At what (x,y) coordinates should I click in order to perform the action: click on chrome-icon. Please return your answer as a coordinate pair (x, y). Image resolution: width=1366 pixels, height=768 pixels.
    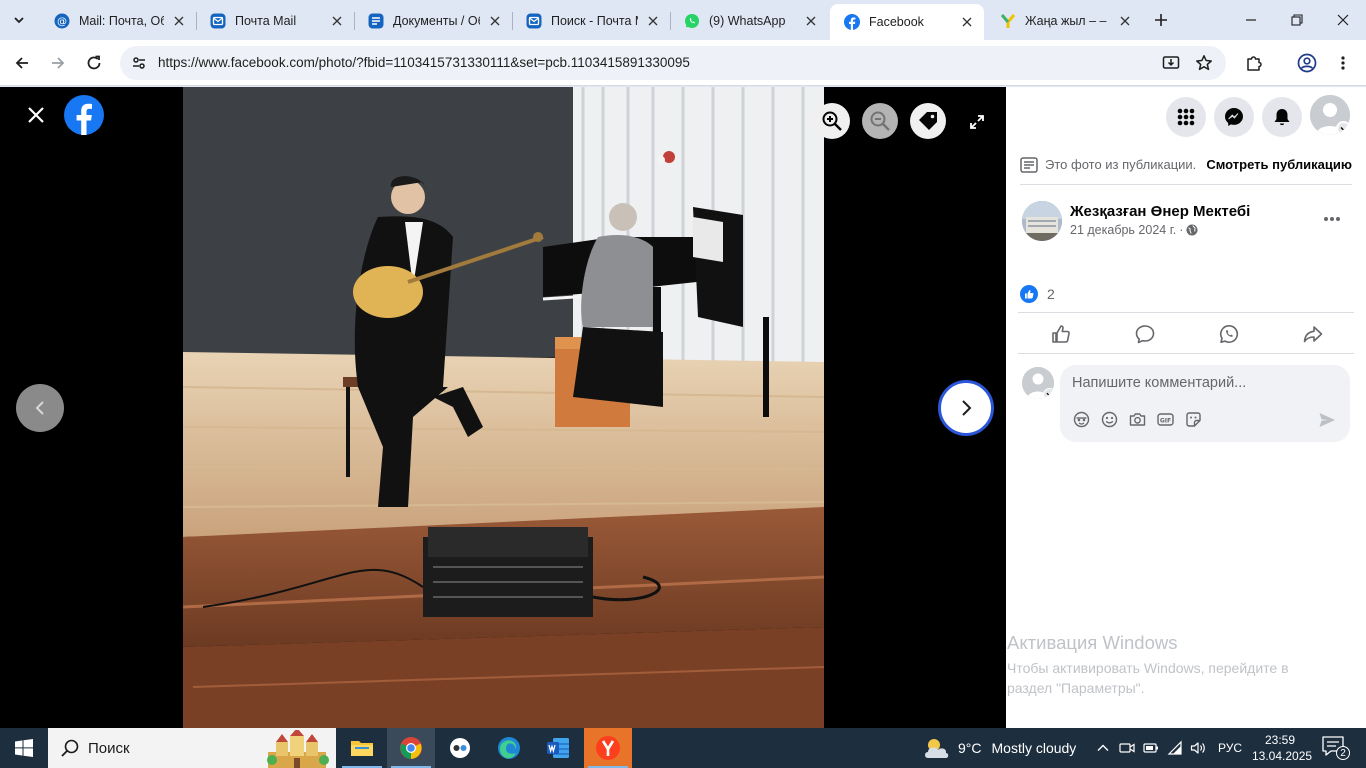
    Looking at the image, I should click on (411, 748).